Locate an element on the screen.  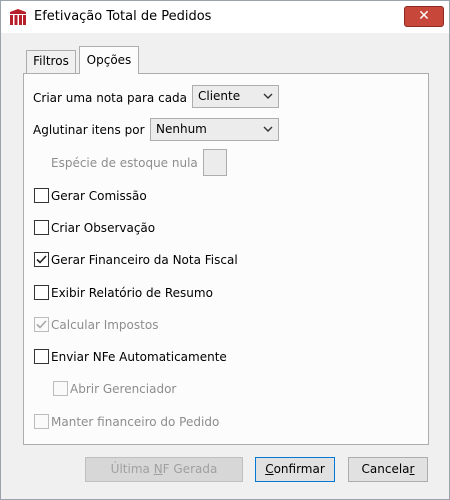
nota-label: Criar uma nota para cada is located at coordinates (110, 98).